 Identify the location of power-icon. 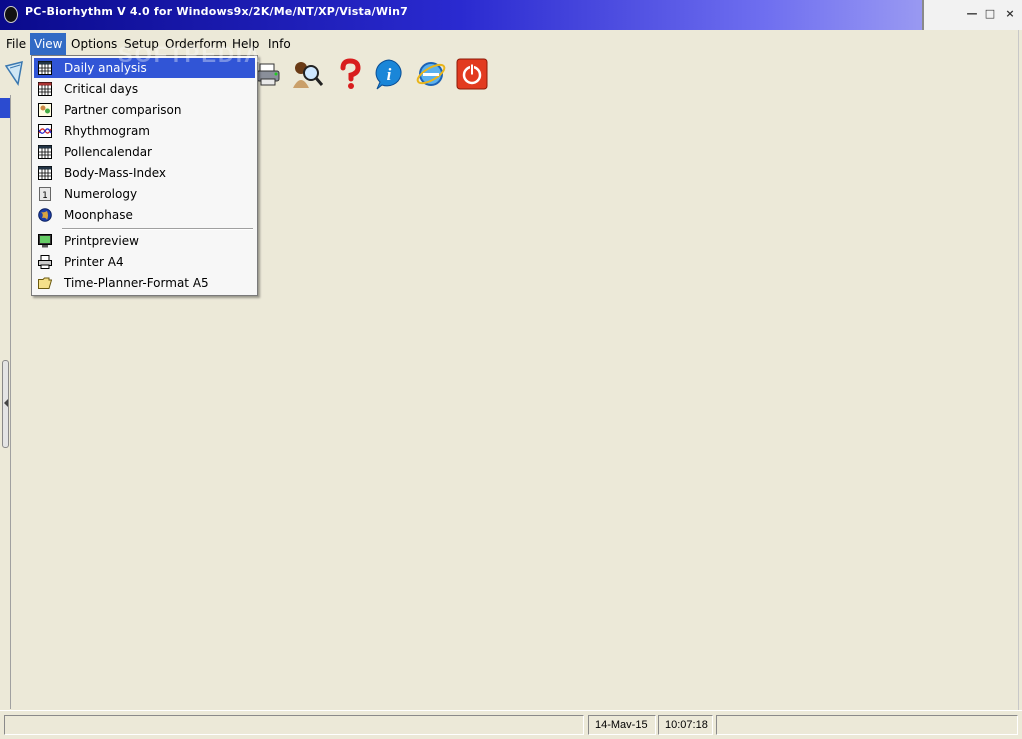
(472, 74).